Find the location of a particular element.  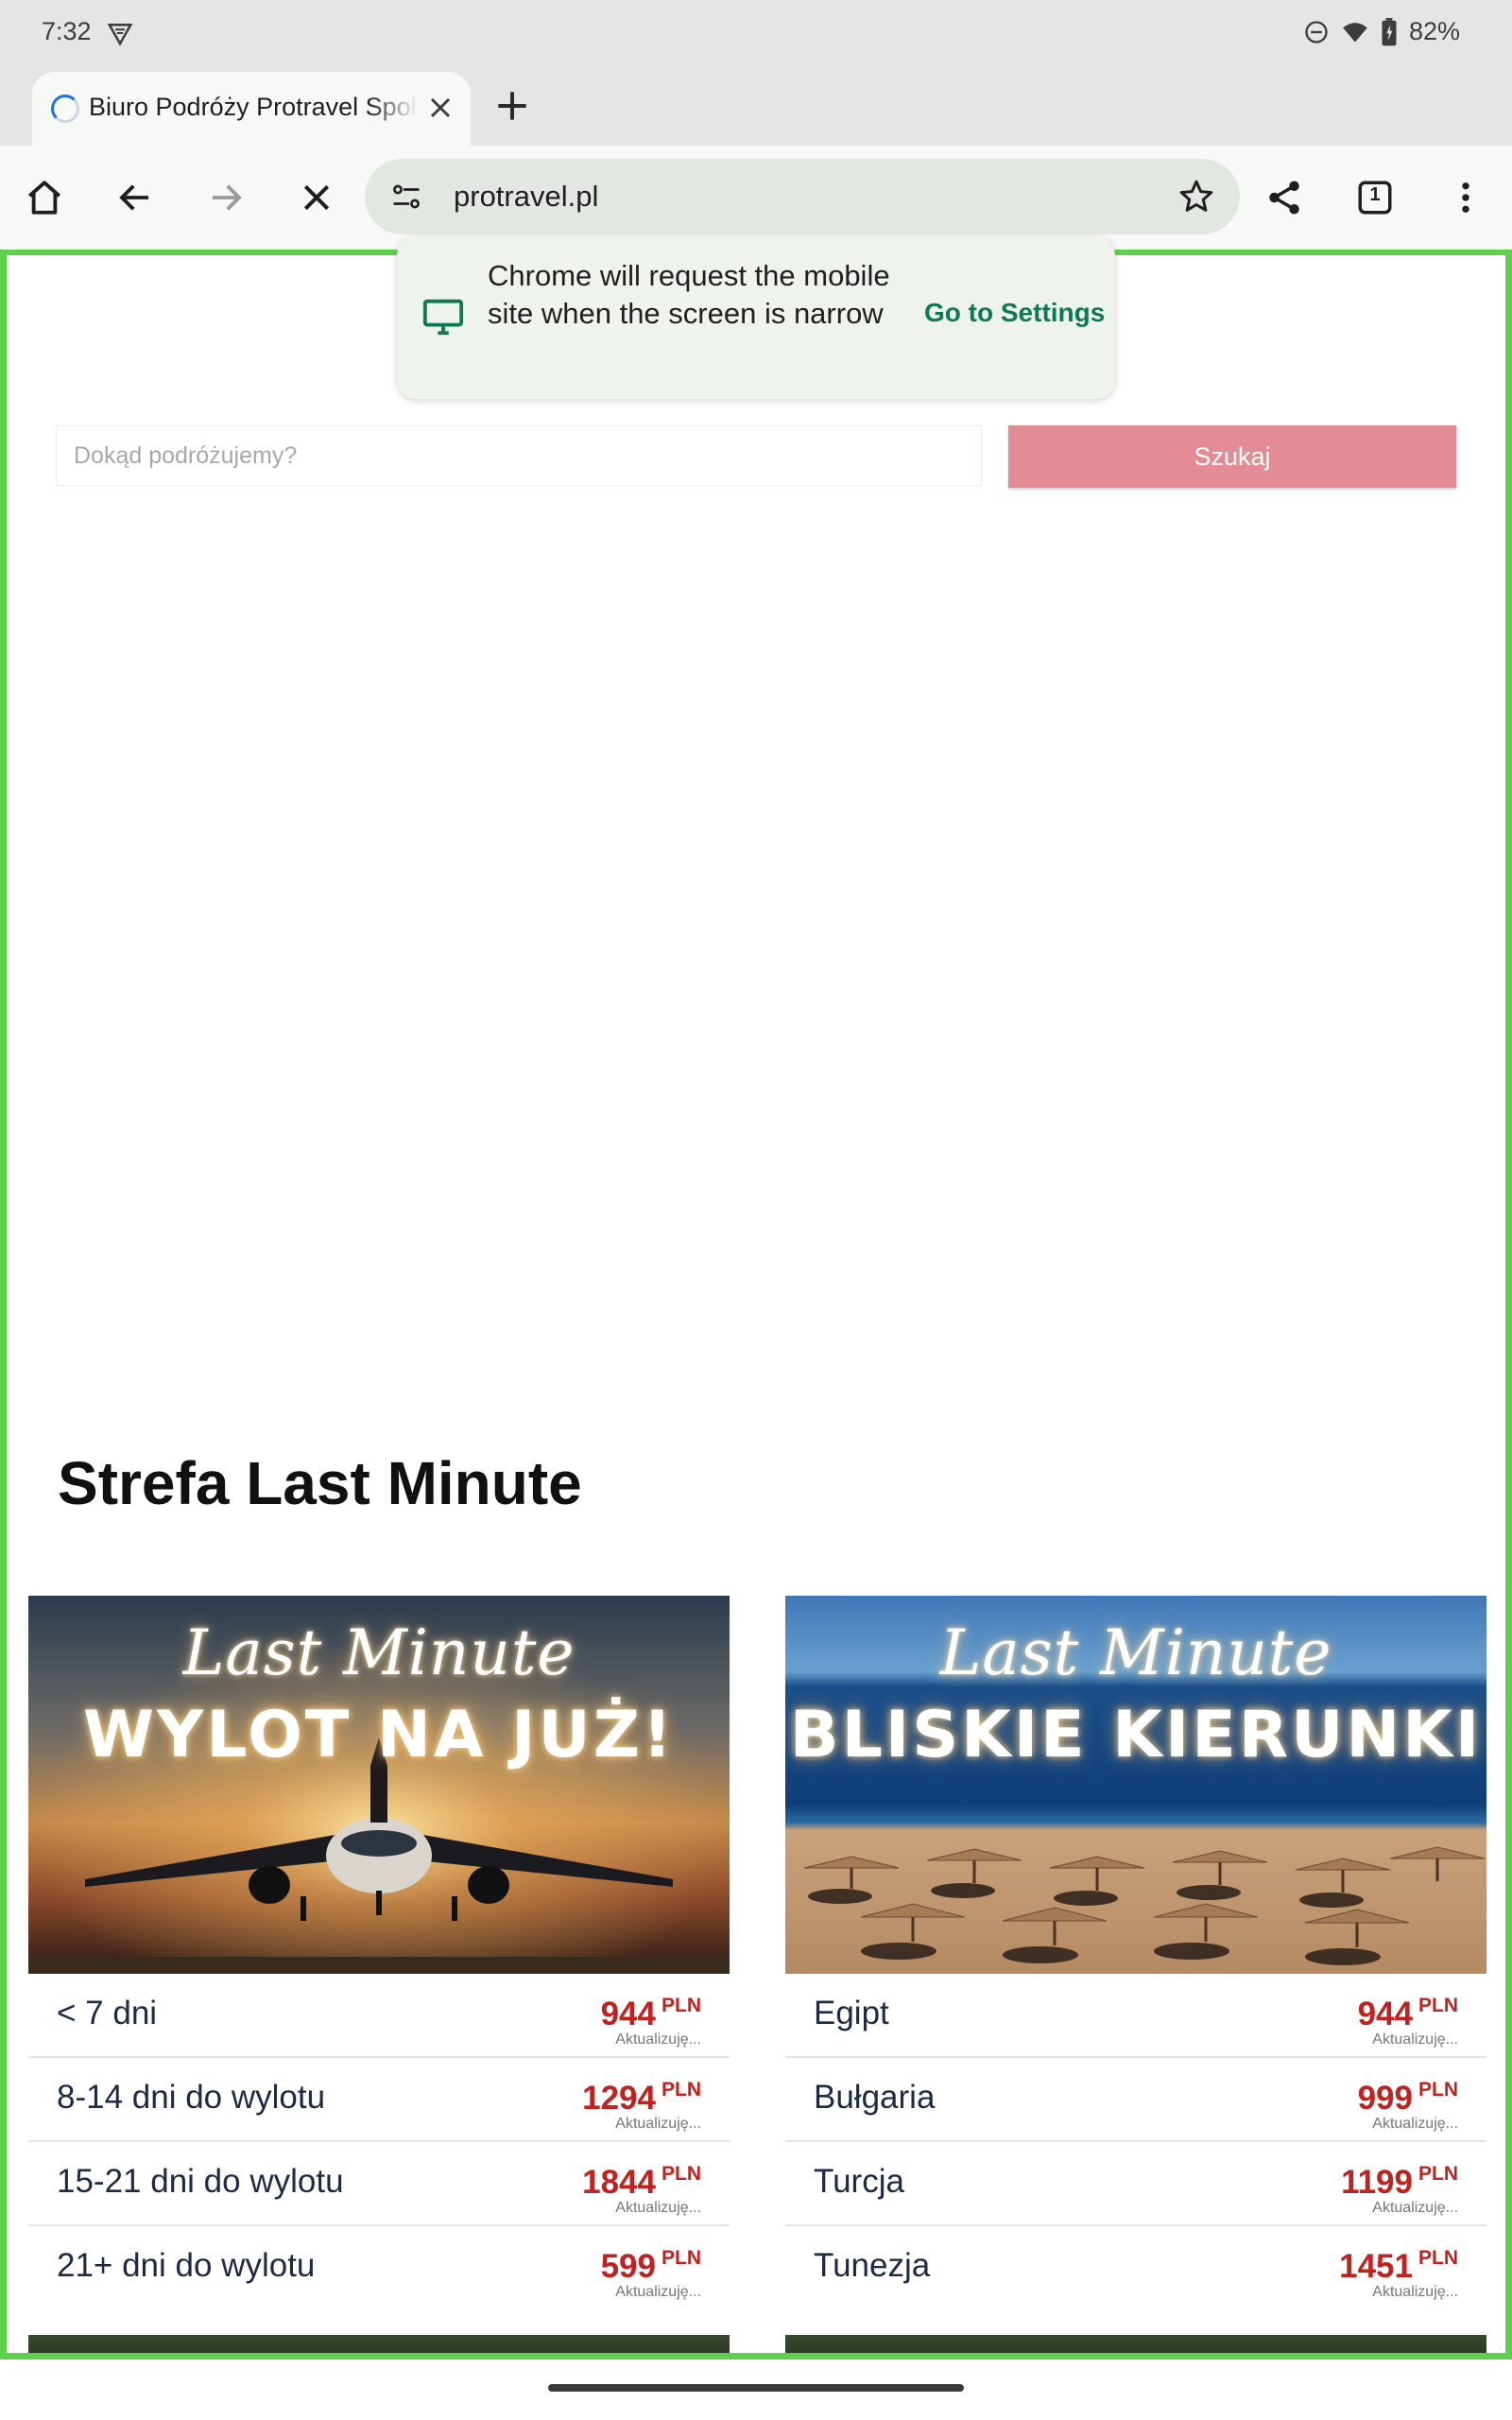

price-value: 1199 is located at coordinates (1377, 2182).